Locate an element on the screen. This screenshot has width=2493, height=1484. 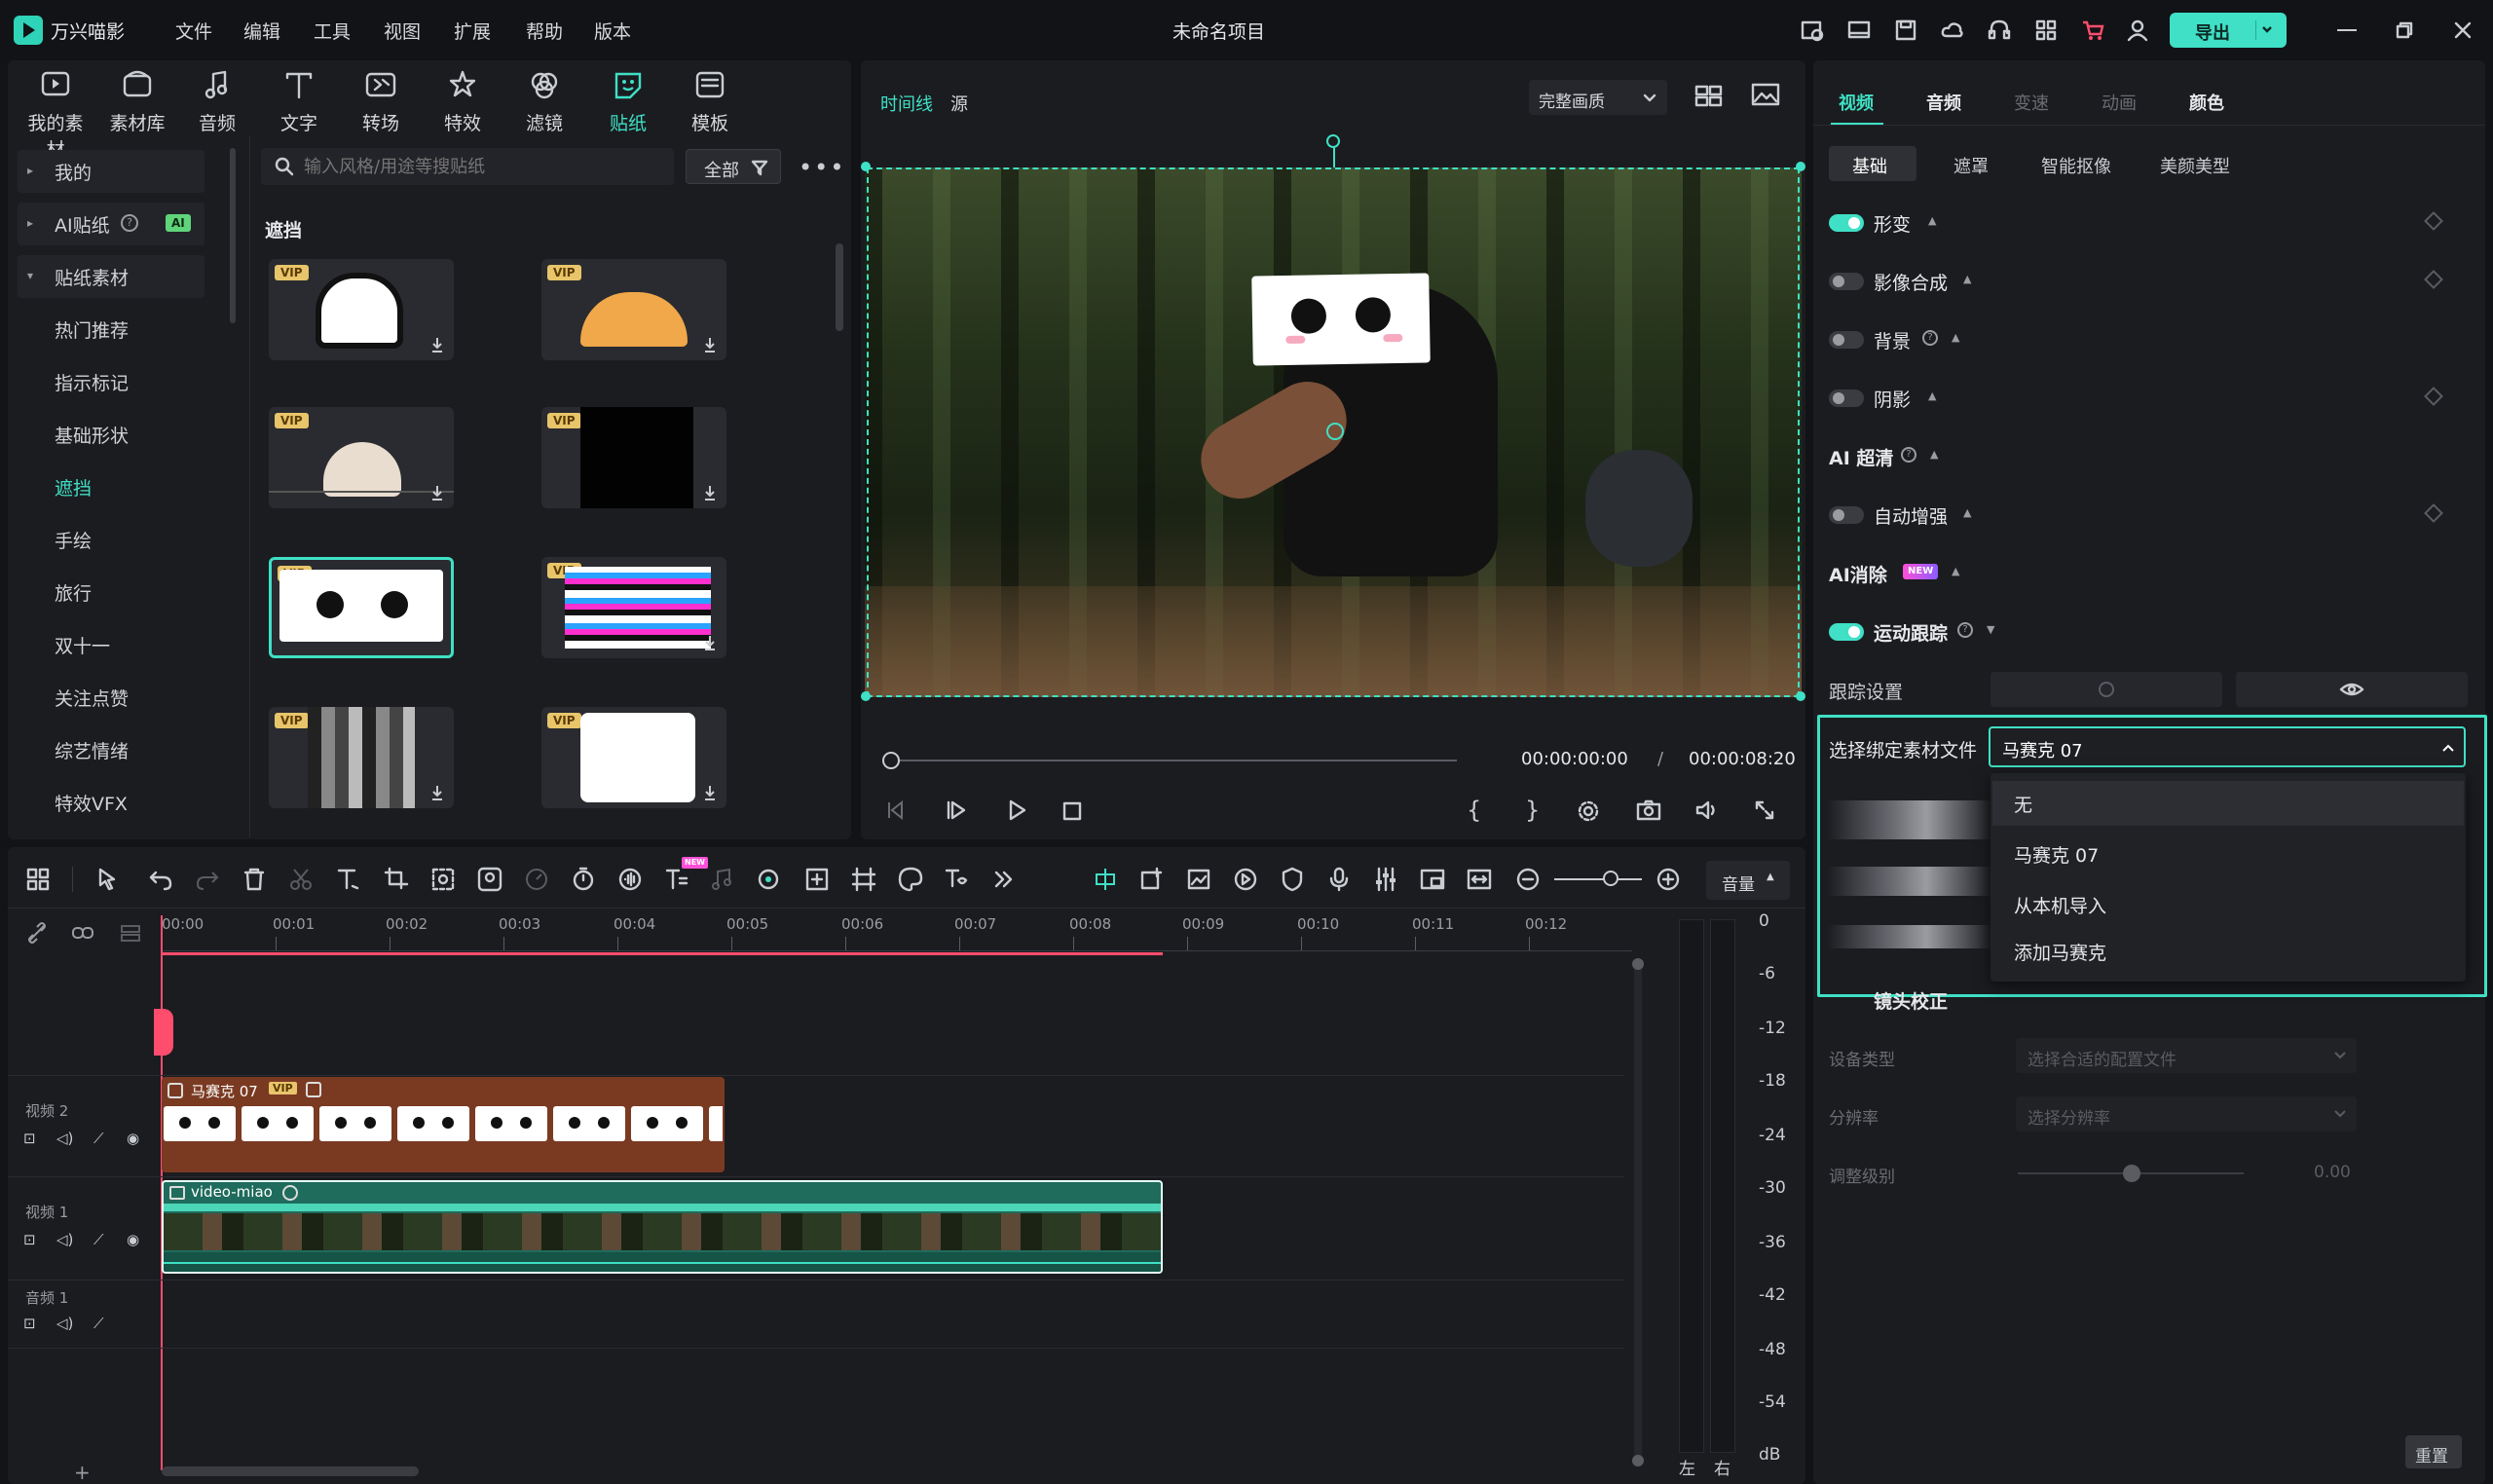
minimize-icon is located at coordinates (2347, 30).